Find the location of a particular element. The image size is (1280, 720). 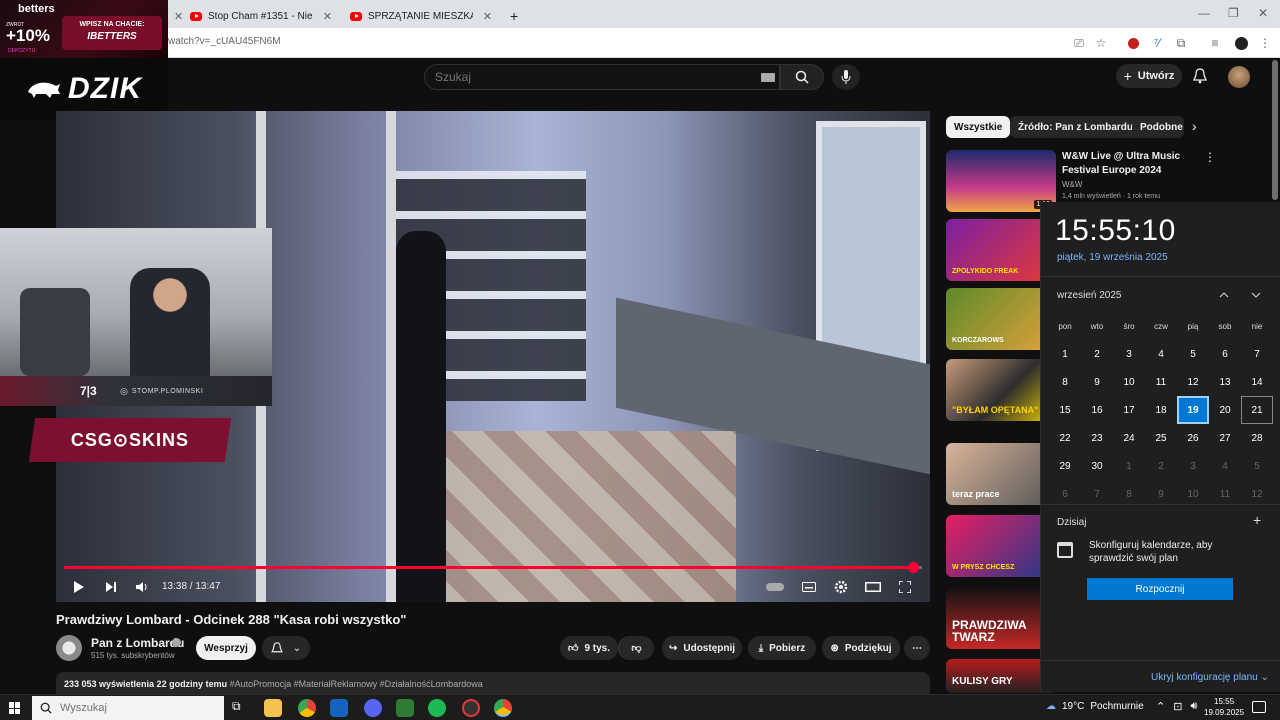

notifications-button is located at coordinates (1200, 76).